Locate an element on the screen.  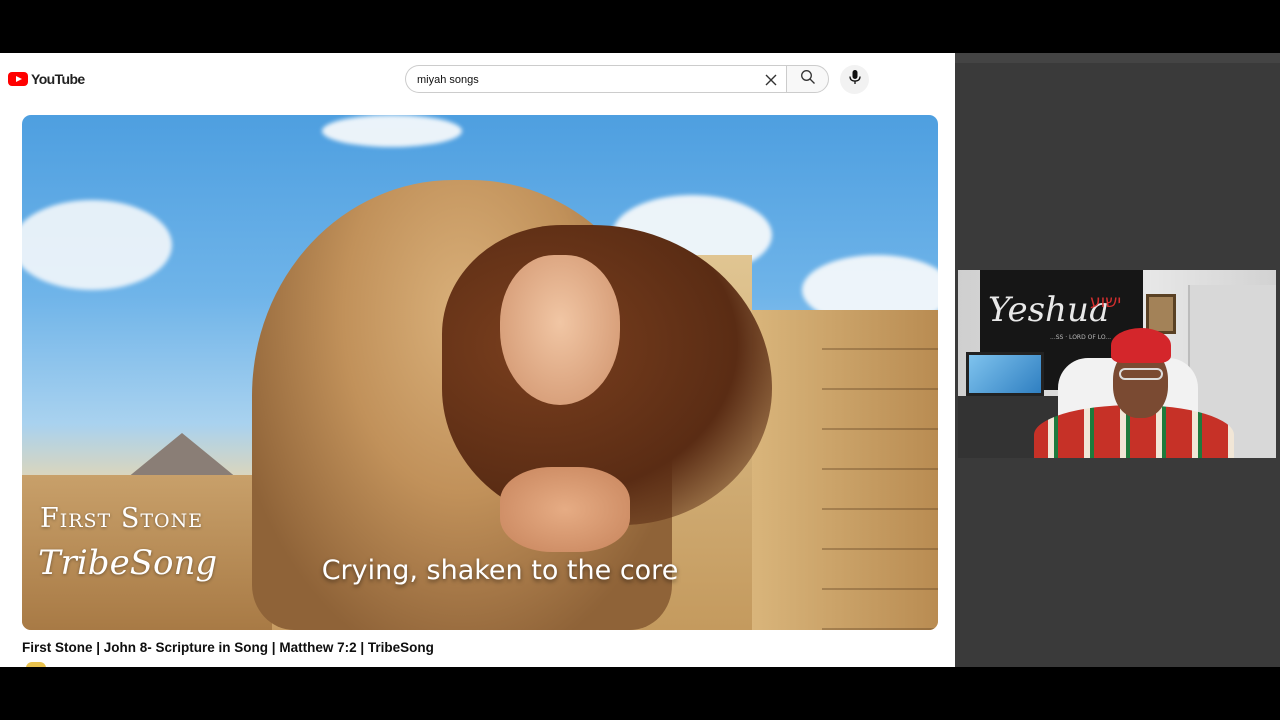
voice-search-button is located at coordinates (854, 79).